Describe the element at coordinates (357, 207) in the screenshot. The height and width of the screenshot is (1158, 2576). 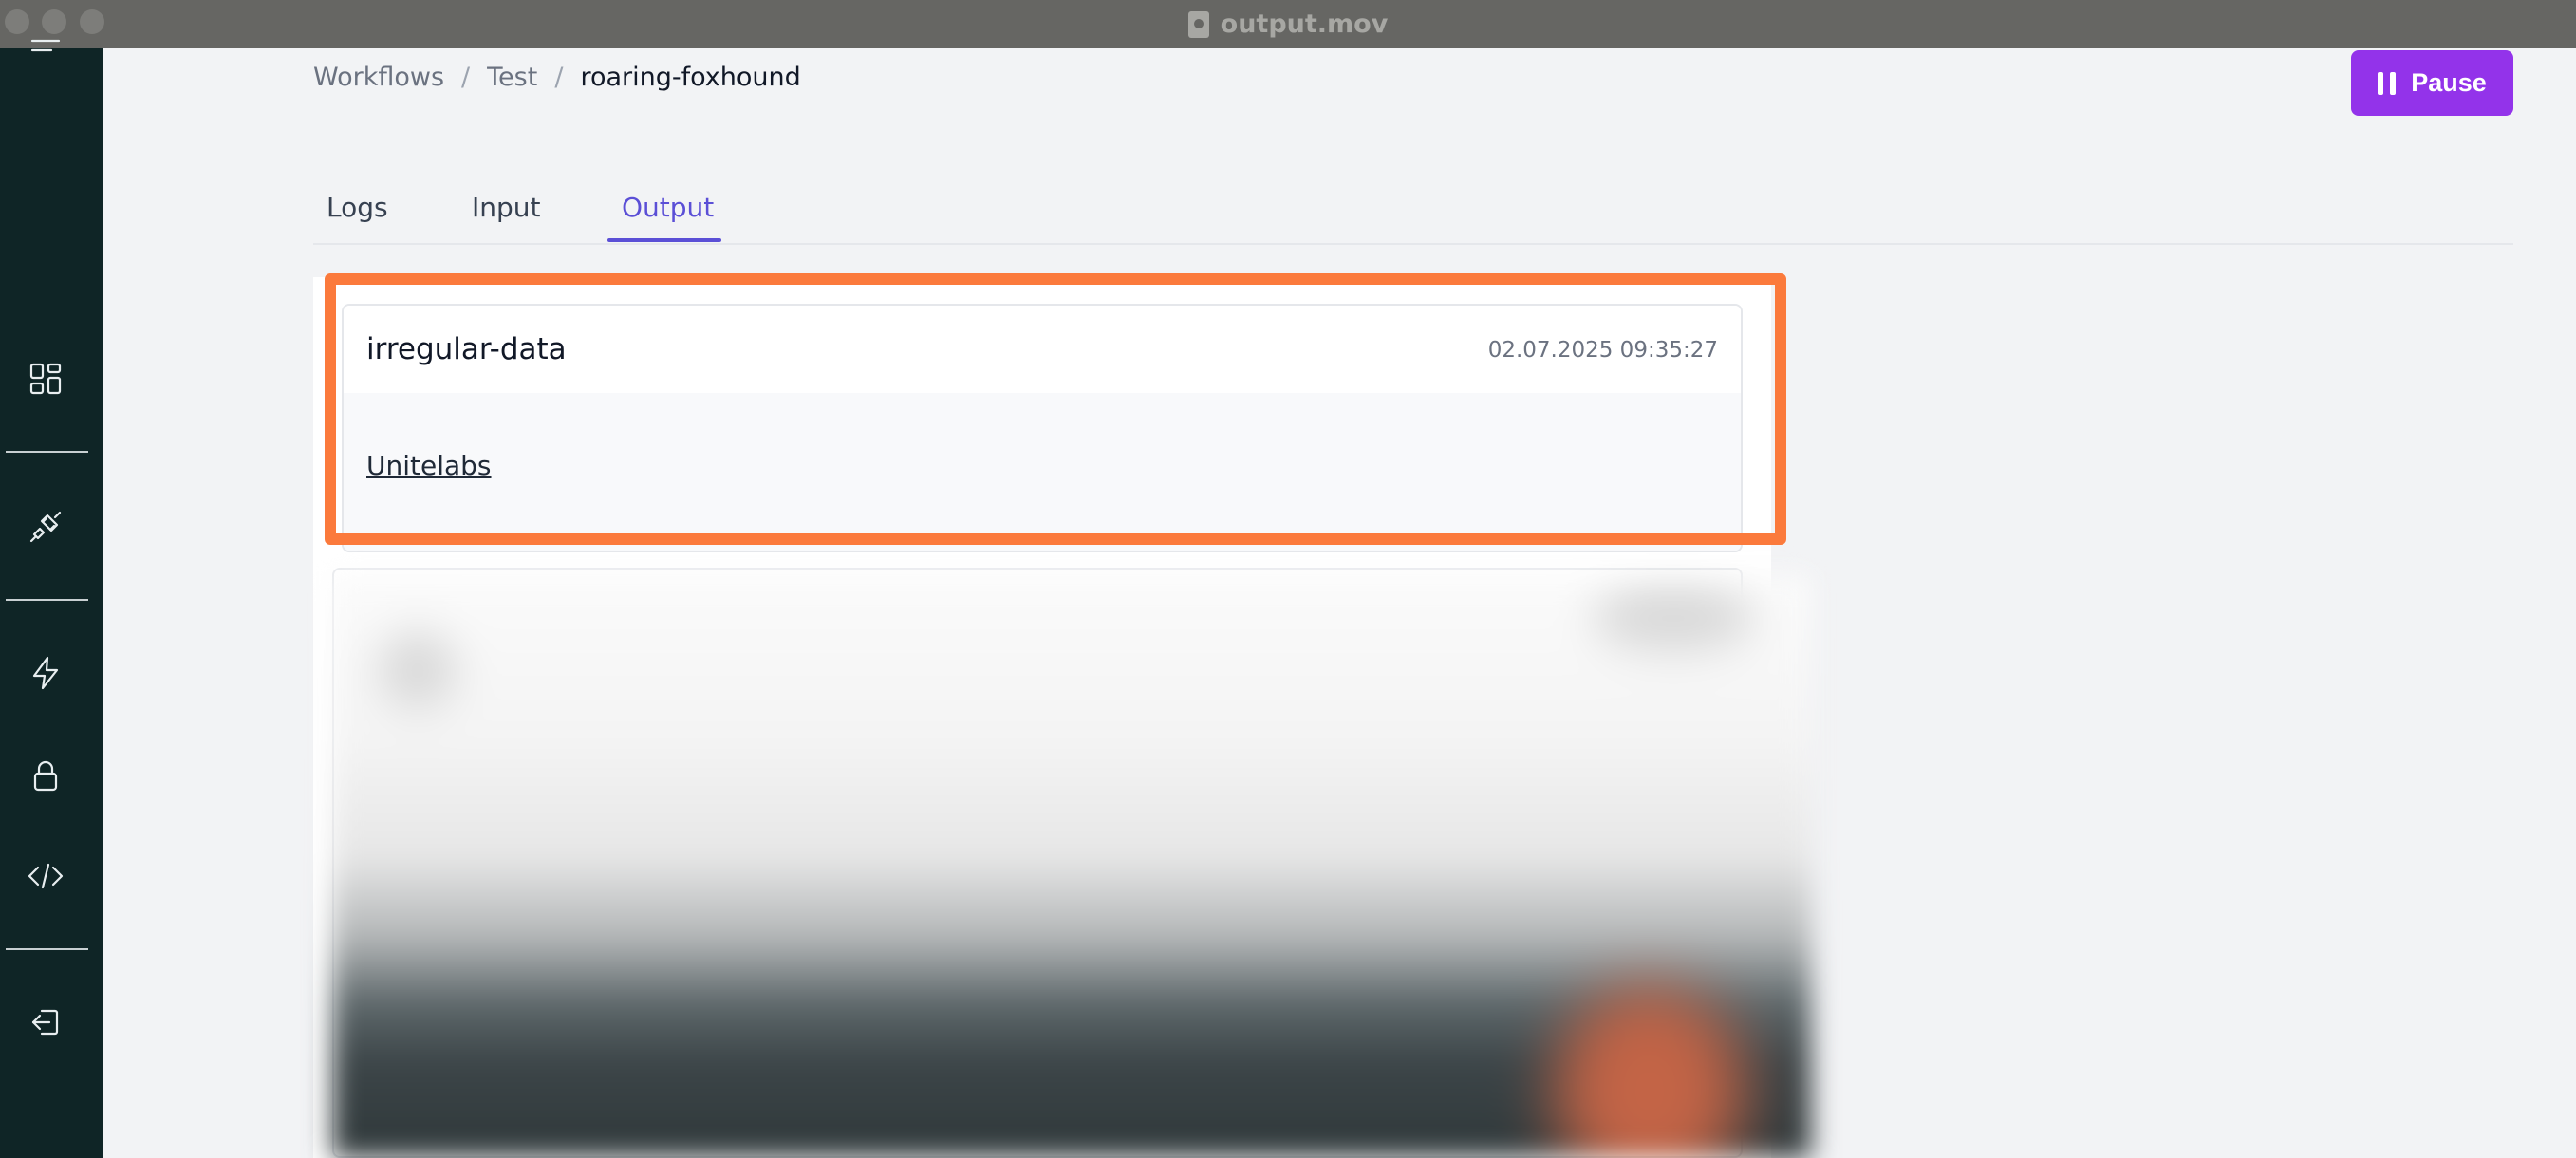
I see `tab-logs: Logs` at that location.